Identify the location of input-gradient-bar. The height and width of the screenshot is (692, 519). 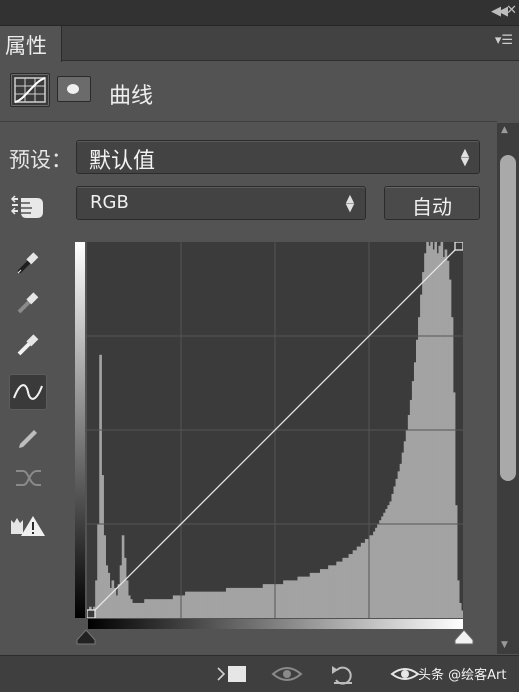
(275, 624).